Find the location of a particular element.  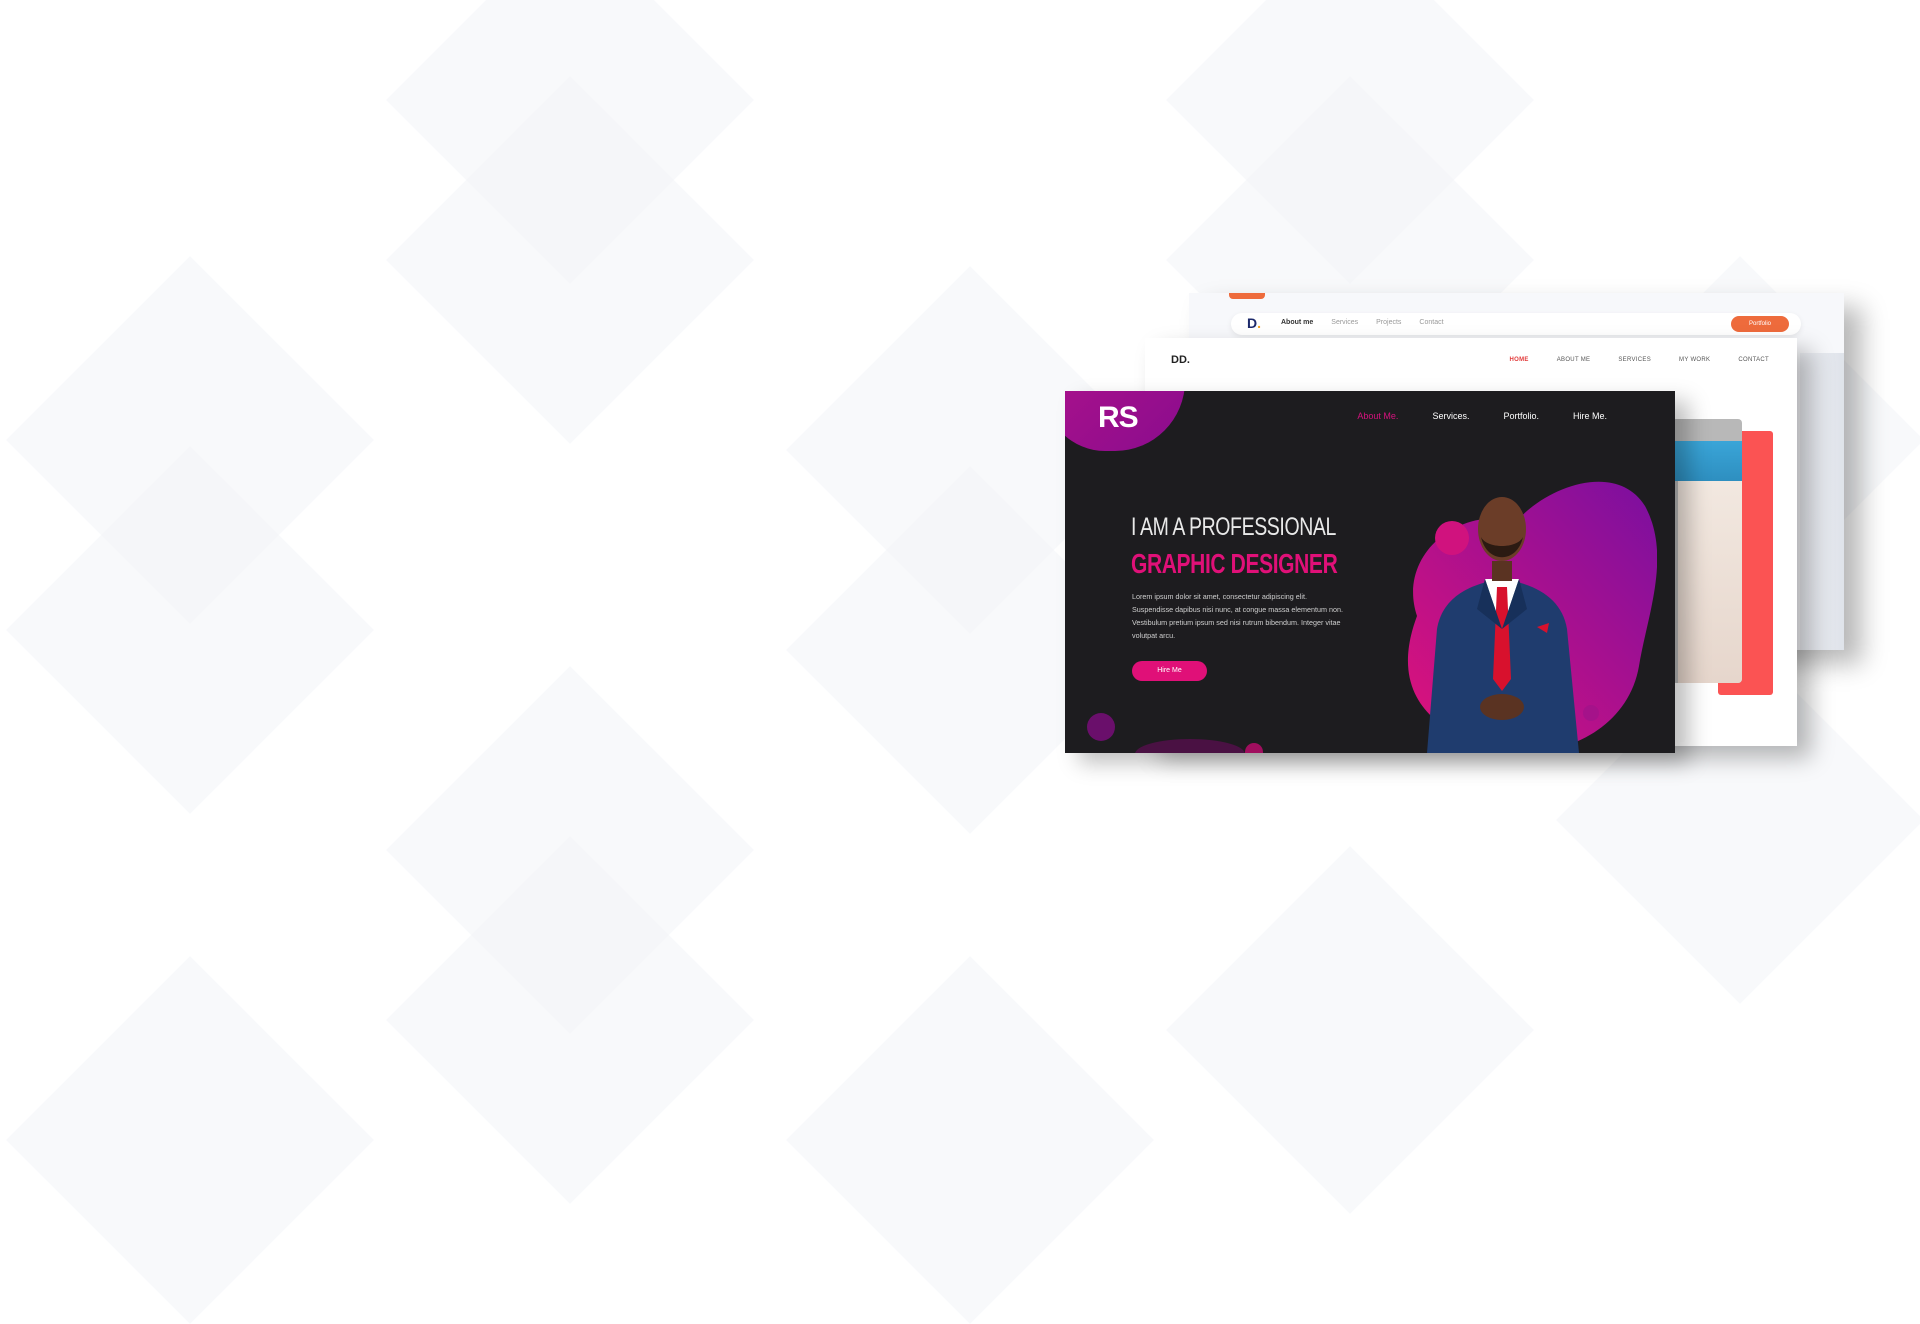

nav-link-about: About me is located at coordinates (1297, 322).